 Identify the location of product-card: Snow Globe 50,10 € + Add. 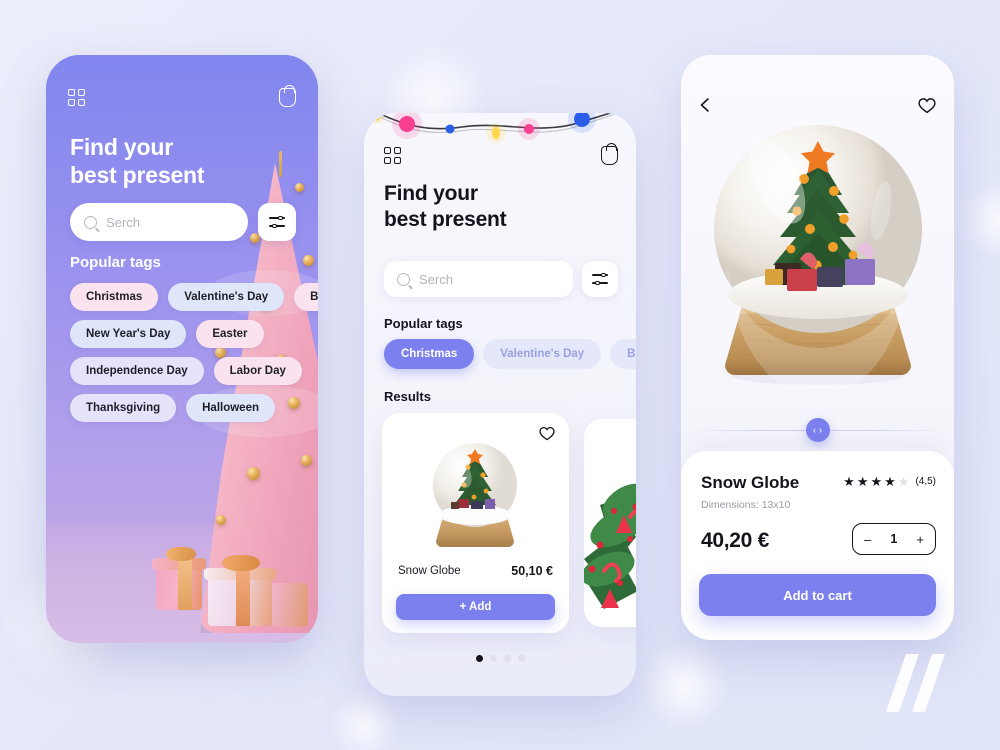
(475, 523).